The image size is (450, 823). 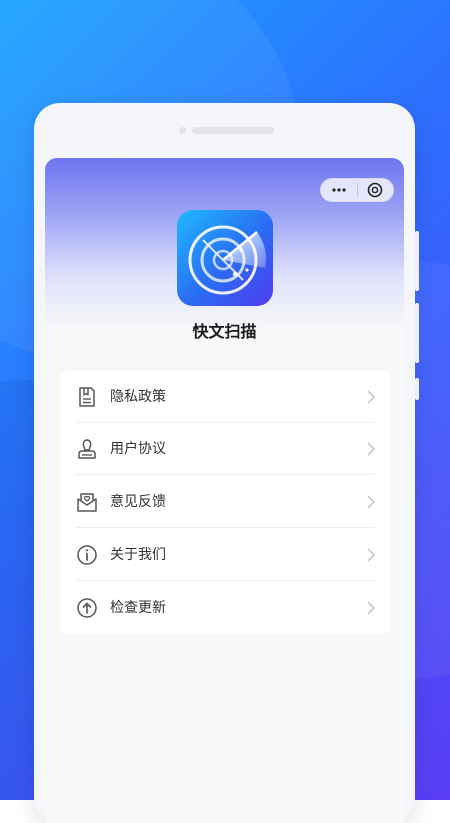 I want to click on mail-heart-icon, so click(x=87, y=502).